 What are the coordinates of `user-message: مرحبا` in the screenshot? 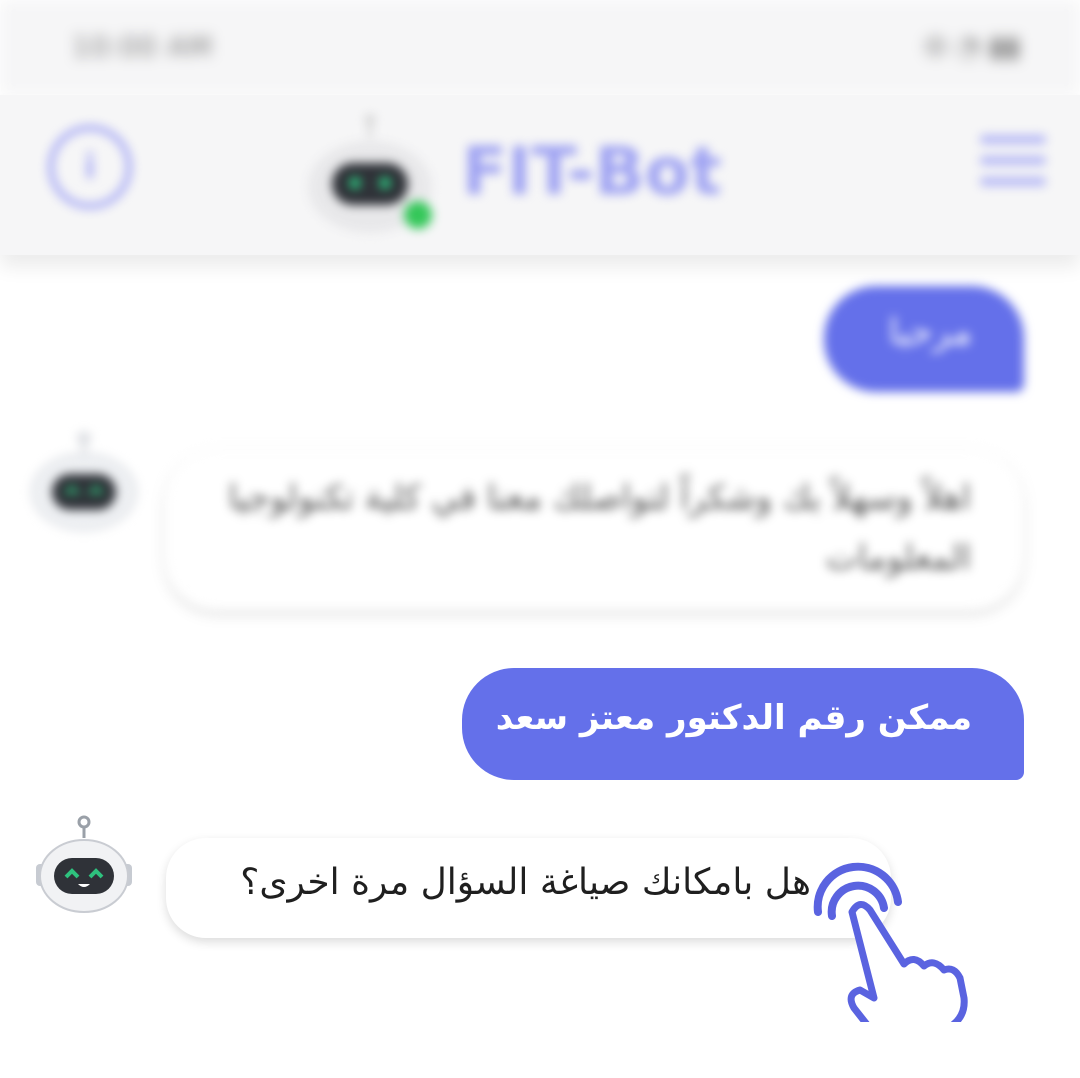 It's located at (924, 339).